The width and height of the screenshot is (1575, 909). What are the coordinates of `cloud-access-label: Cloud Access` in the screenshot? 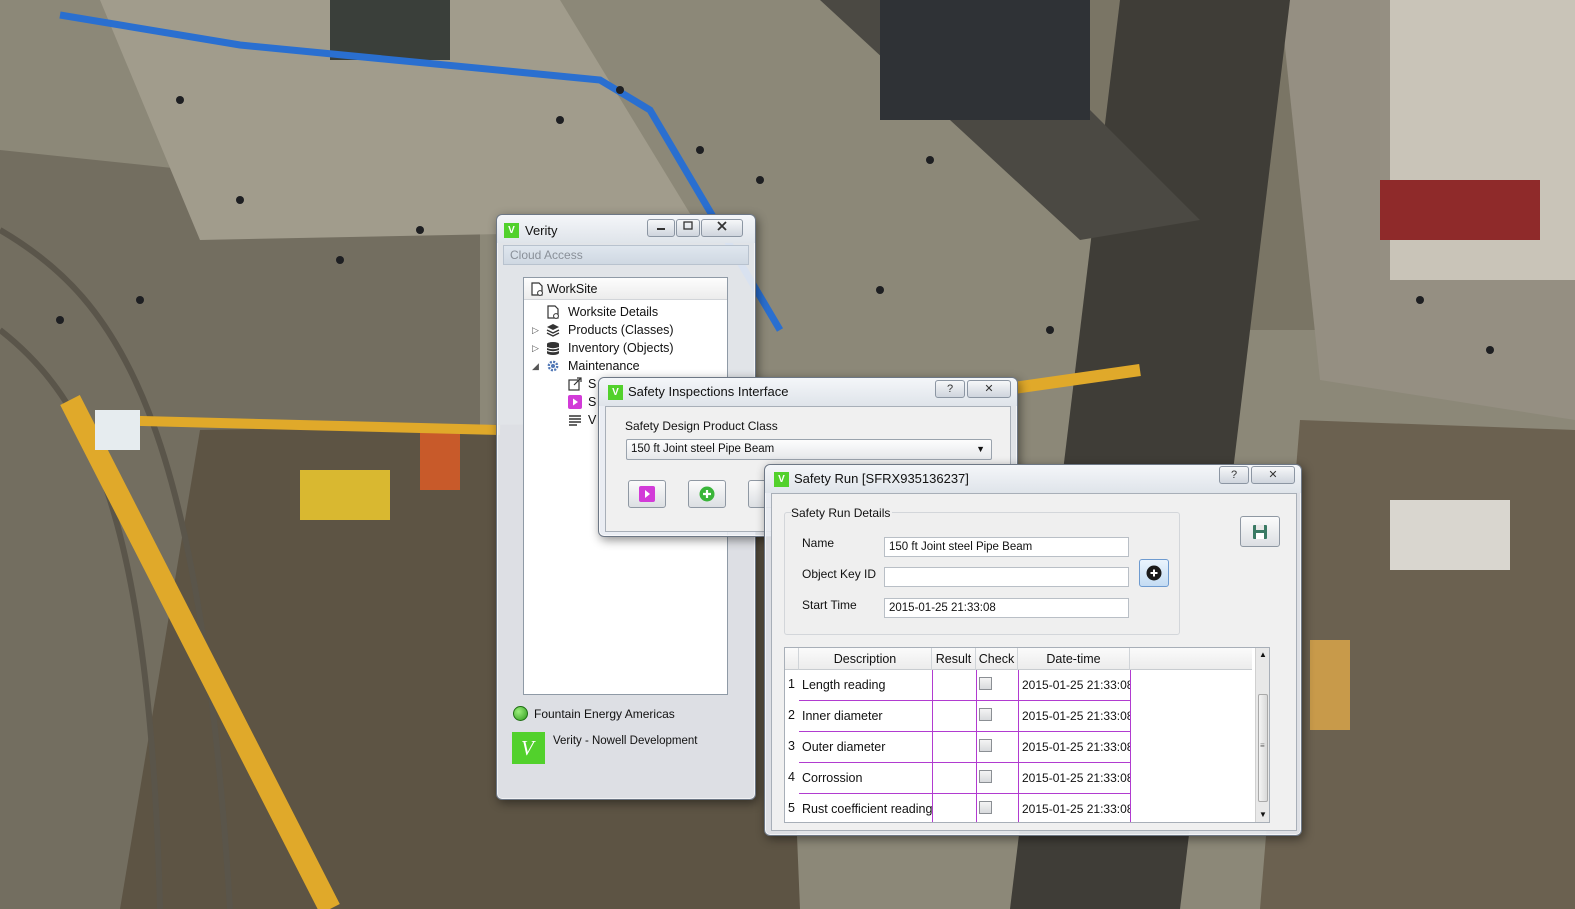 It's located at (546, 255).